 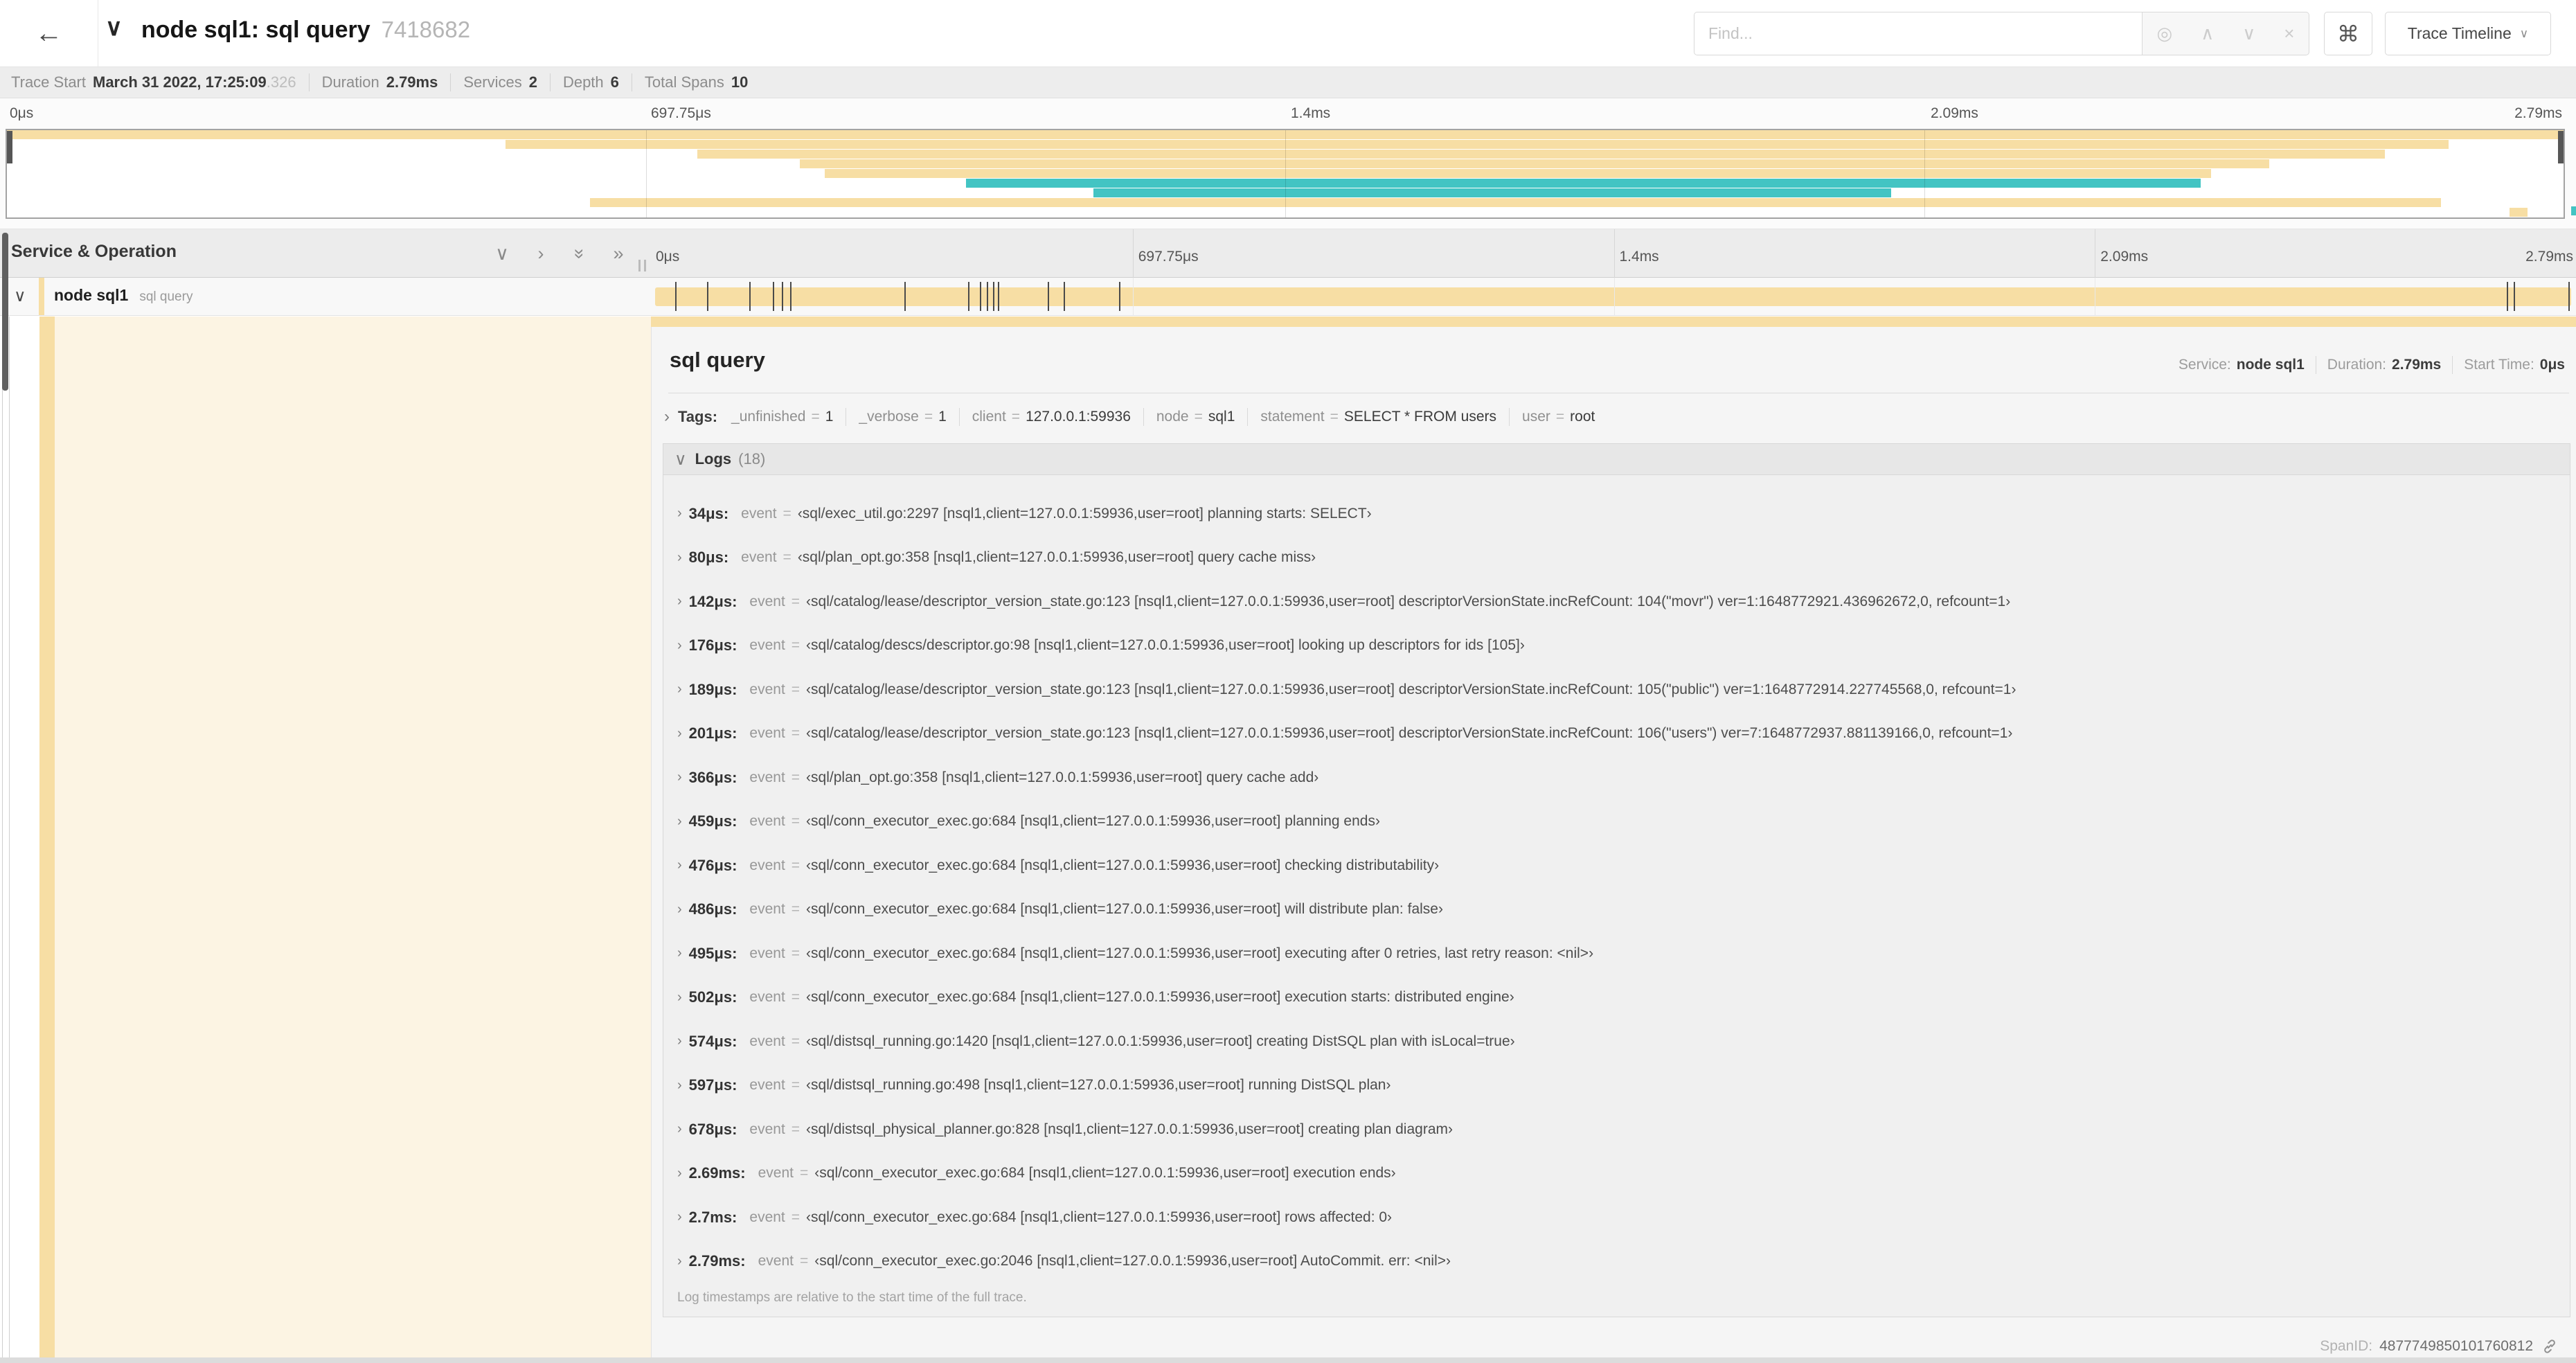 What do you see at coordinates (712, 909) in the screenshot?
I see `log-timestamp: 486μs:` at bounding box center [712, 909].